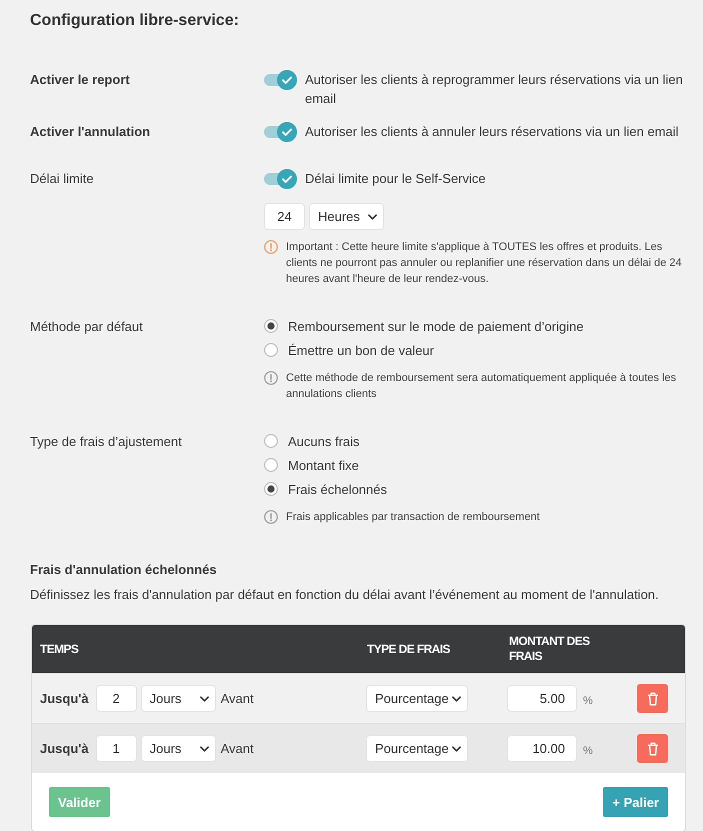 Image resolution: width=703 pixels, height=831 pixels. I want to click on toggle-description: Autoriser les clients à annuler leurs réservations via un lien email, so click(492, 132).